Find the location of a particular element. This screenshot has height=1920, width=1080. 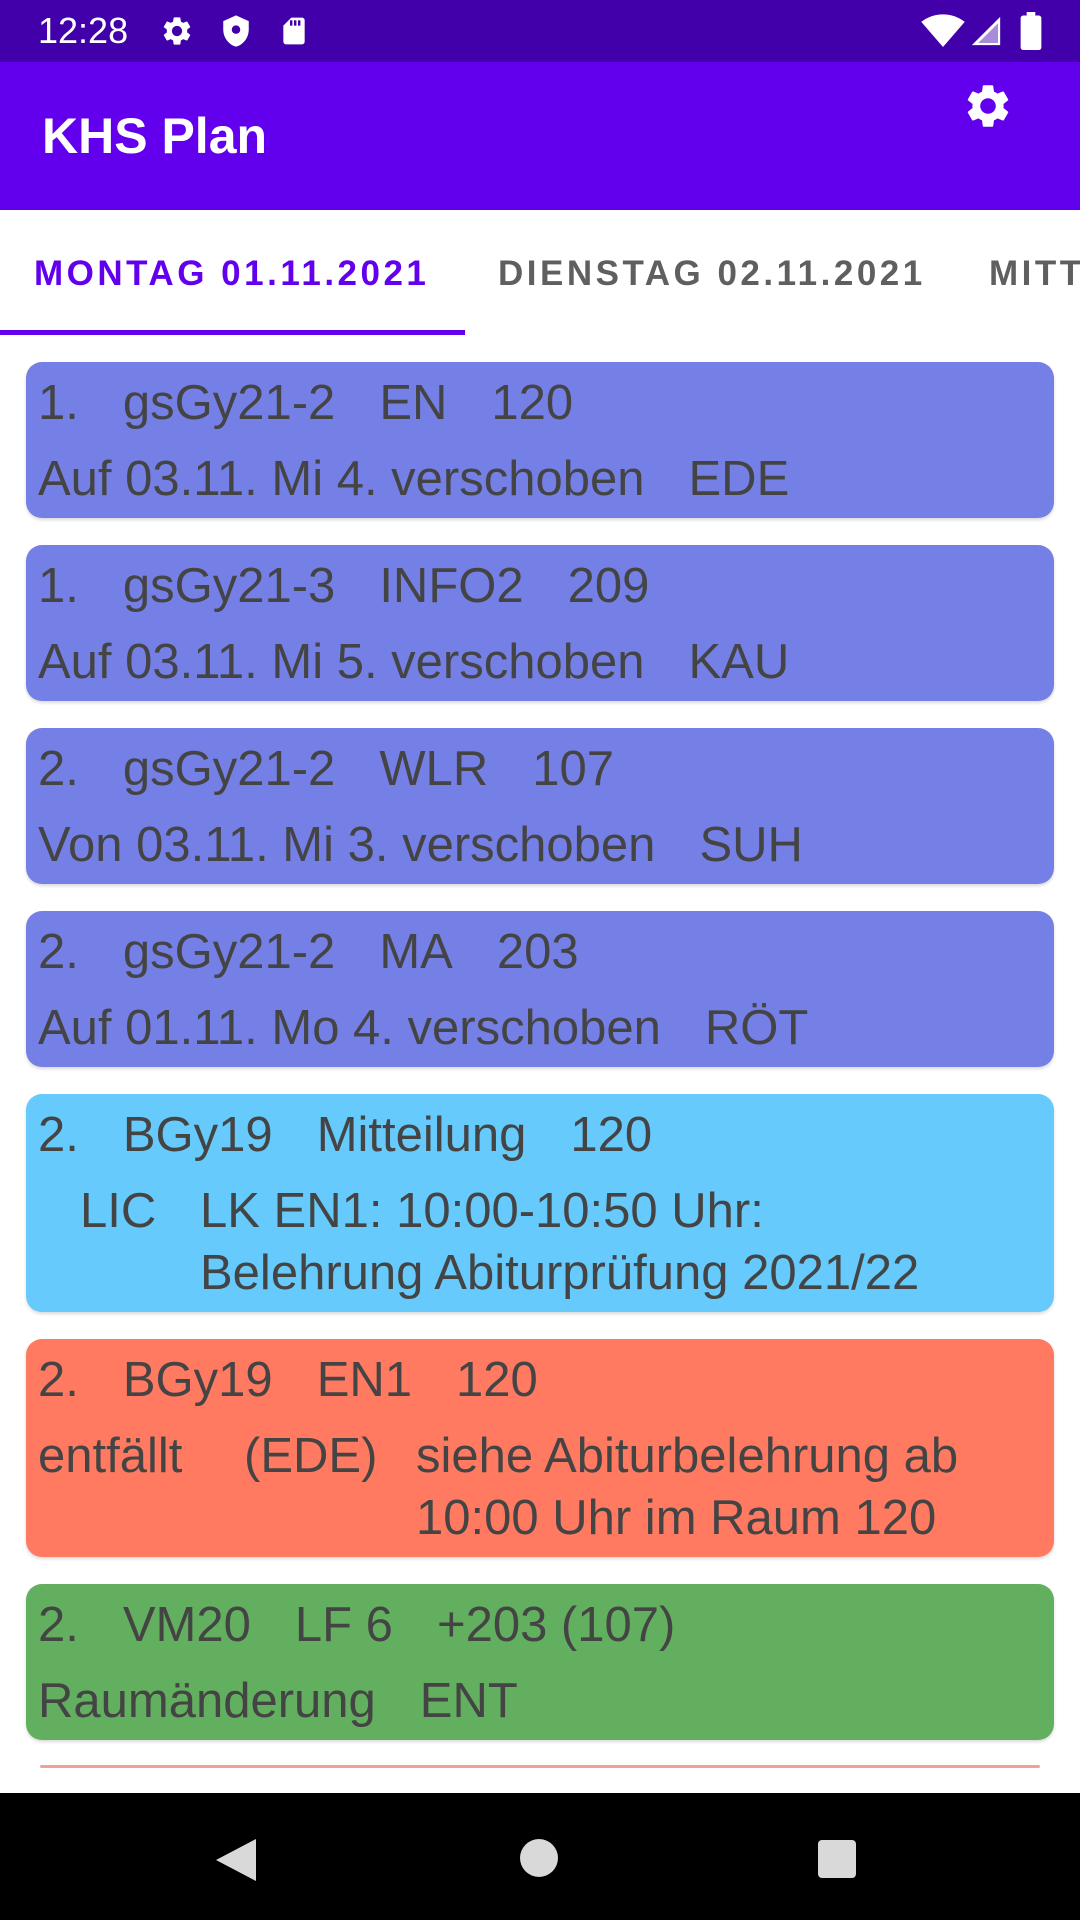

entry-details: Von 03.11. Mi 3. verschoben SUH is located at coordinates (420, 845).